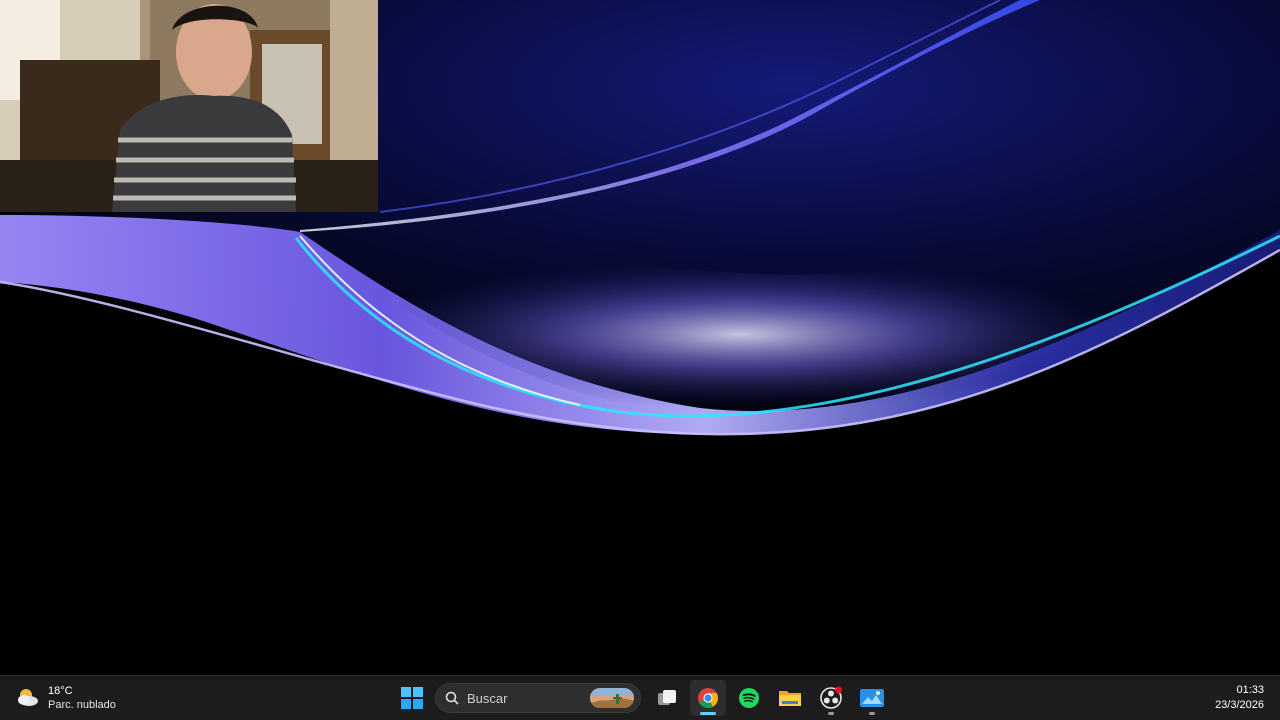 The width and height of the screenshot is (1280, 720). I want to click on recording-badge, so click(838, 690).